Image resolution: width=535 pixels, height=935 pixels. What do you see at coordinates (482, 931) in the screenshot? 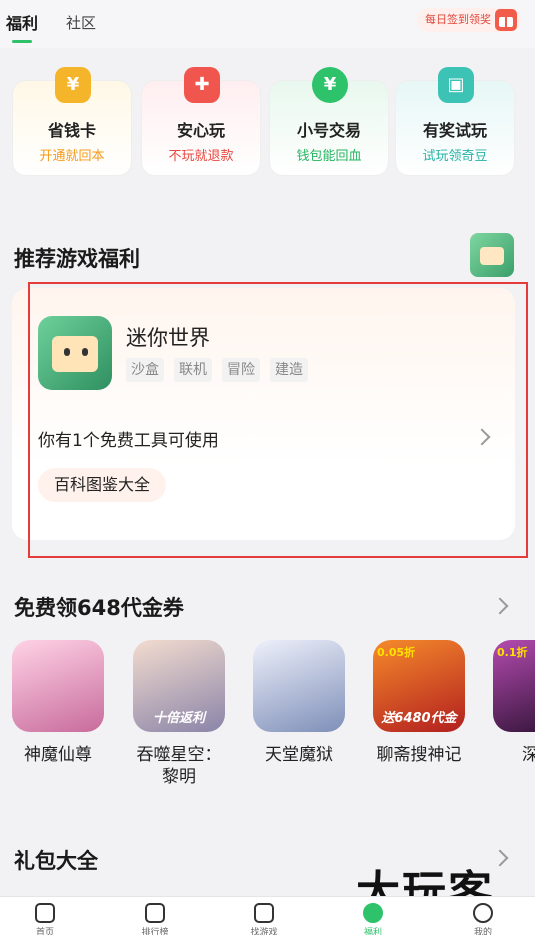
I see `nav-label: 我的` at bounding box center [482, 931].